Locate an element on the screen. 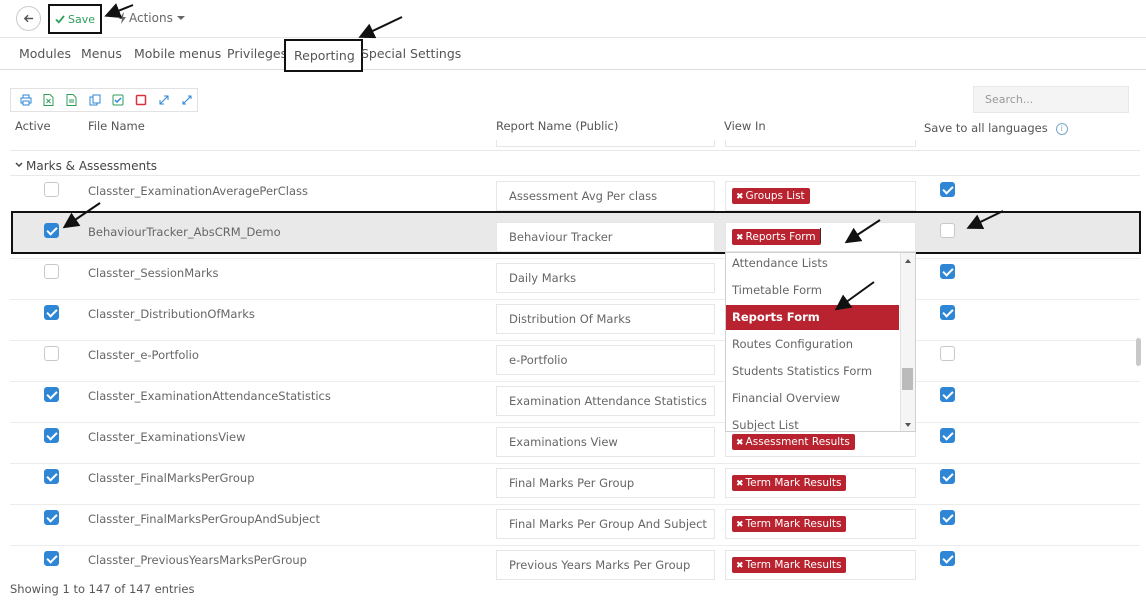 Image resolution: width=1146 pixels, height=609 pixels. tab-modules: Modules is located at coordinates (45, 53).